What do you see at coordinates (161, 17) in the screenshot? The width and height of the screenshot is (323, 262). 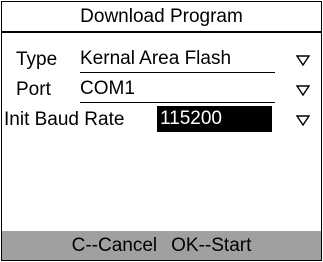 I see `dialog-title: Download Program` at bounding box center [161, 17].